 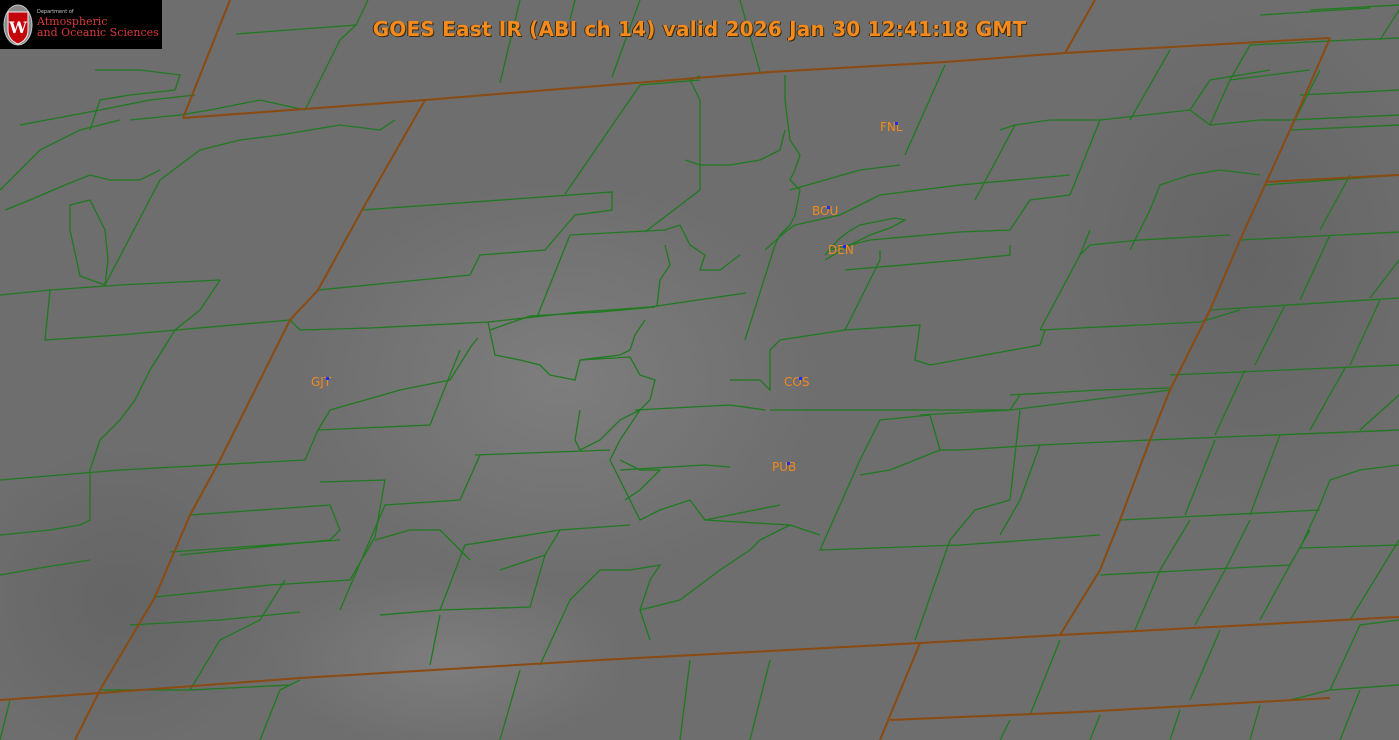 I want to click on station-cos: COS, so click(x=796, y=382).